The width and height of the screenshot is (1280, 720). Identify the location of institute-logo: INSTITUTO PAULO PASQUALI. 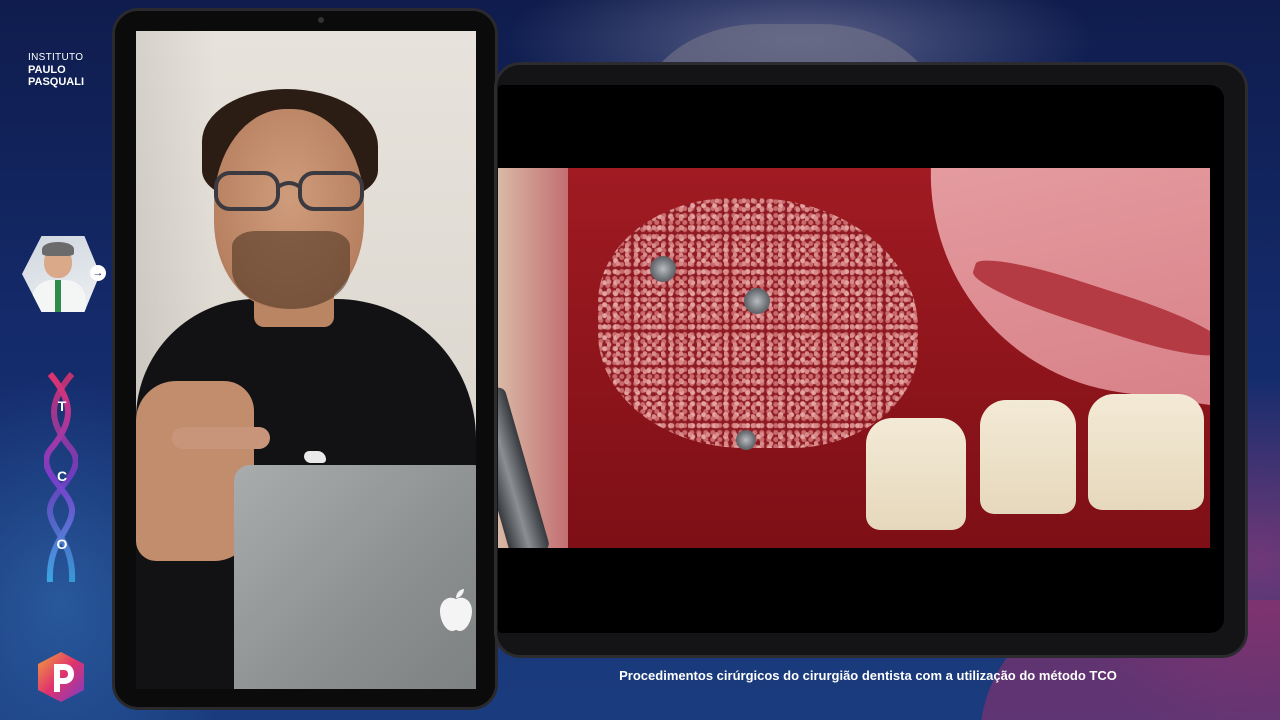
(56, 70).